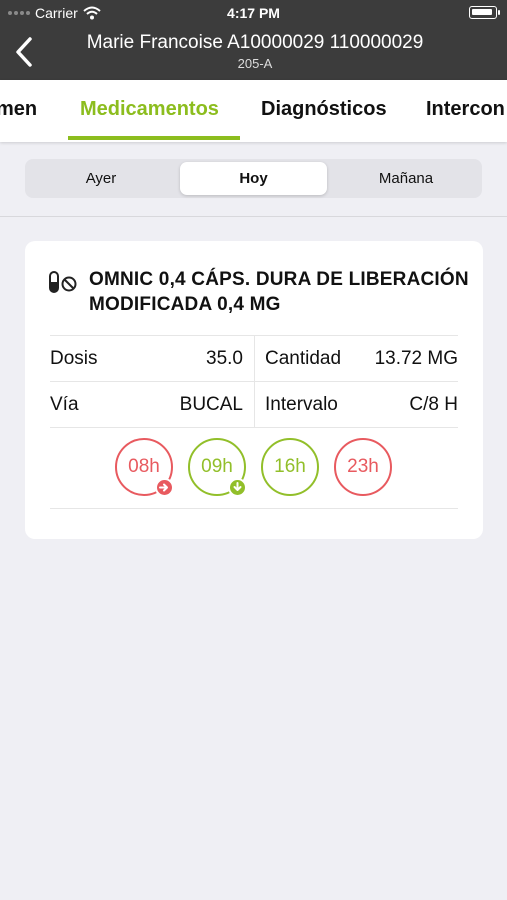  What do you see at coordinates (237, 487) in the screenshot?
I see `arrow-down-icon` at bounding box center [237, 487].